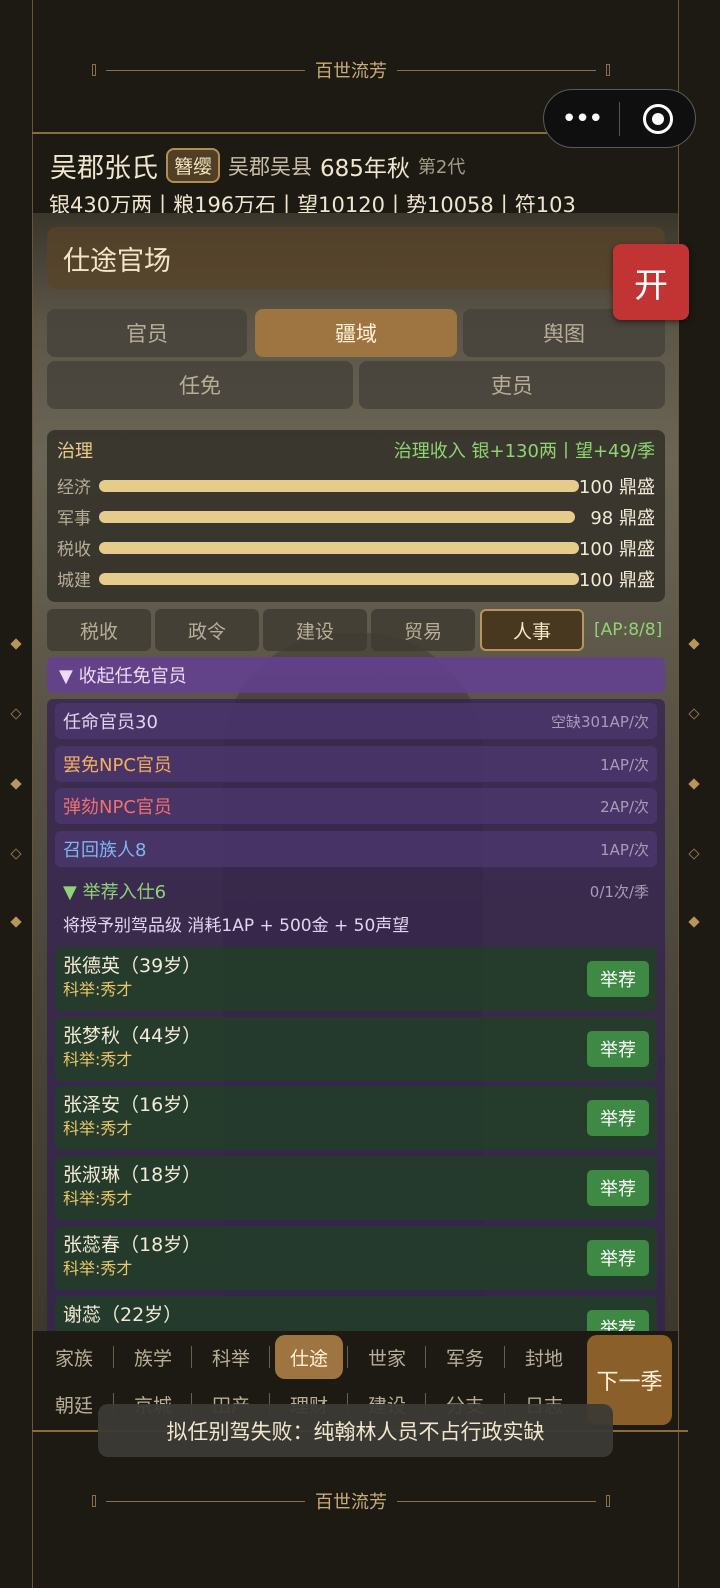  What do you see at coordinates (423, 630) in the screenshot?
I see `subtab-trade: 贸易` at bounding box center [423, 630].